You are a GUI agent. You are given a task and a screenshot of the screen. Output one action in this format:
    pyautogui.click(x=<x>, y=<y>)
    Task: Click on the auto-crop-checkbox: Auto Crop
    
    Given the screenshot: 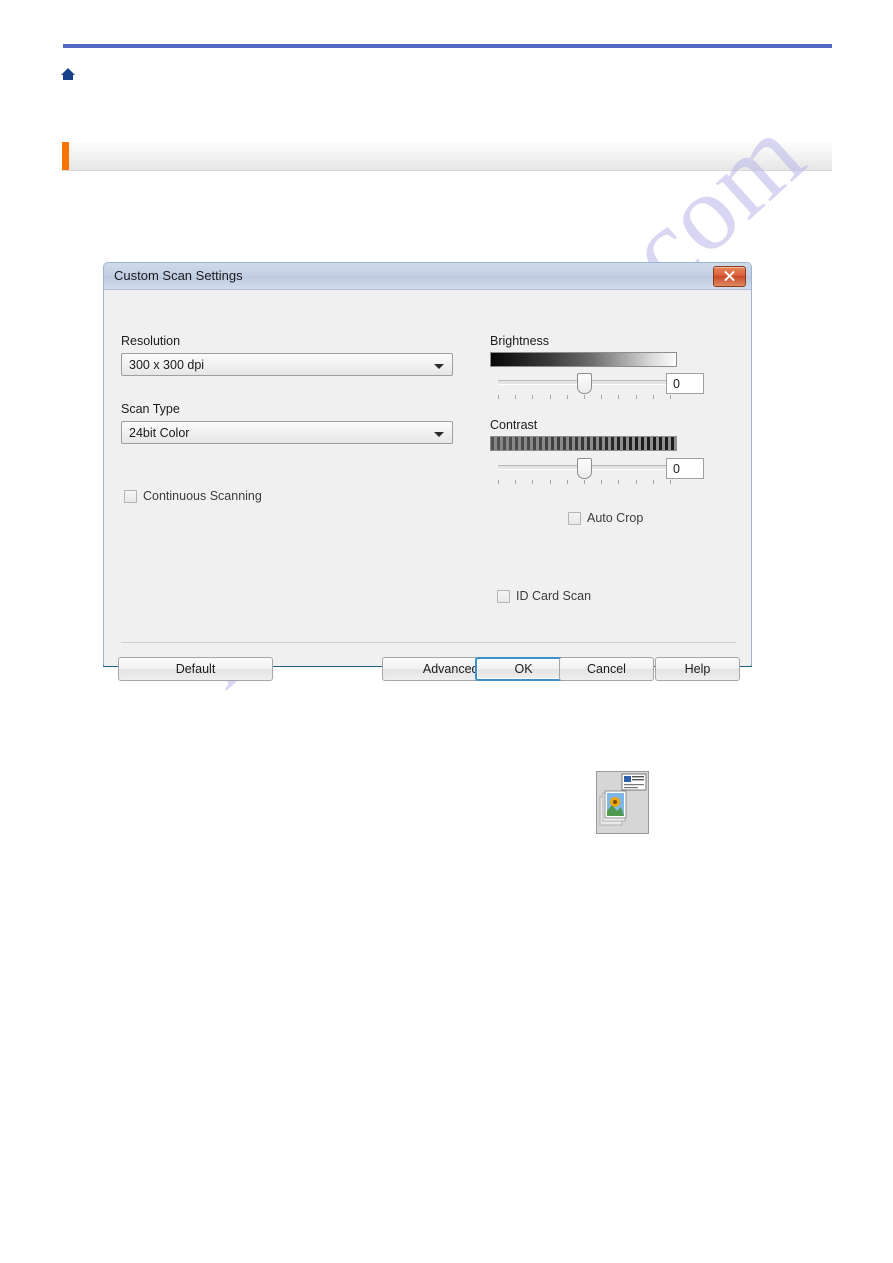 What is the action you would take?
    pyautogui.click(x=605, y=518)
    